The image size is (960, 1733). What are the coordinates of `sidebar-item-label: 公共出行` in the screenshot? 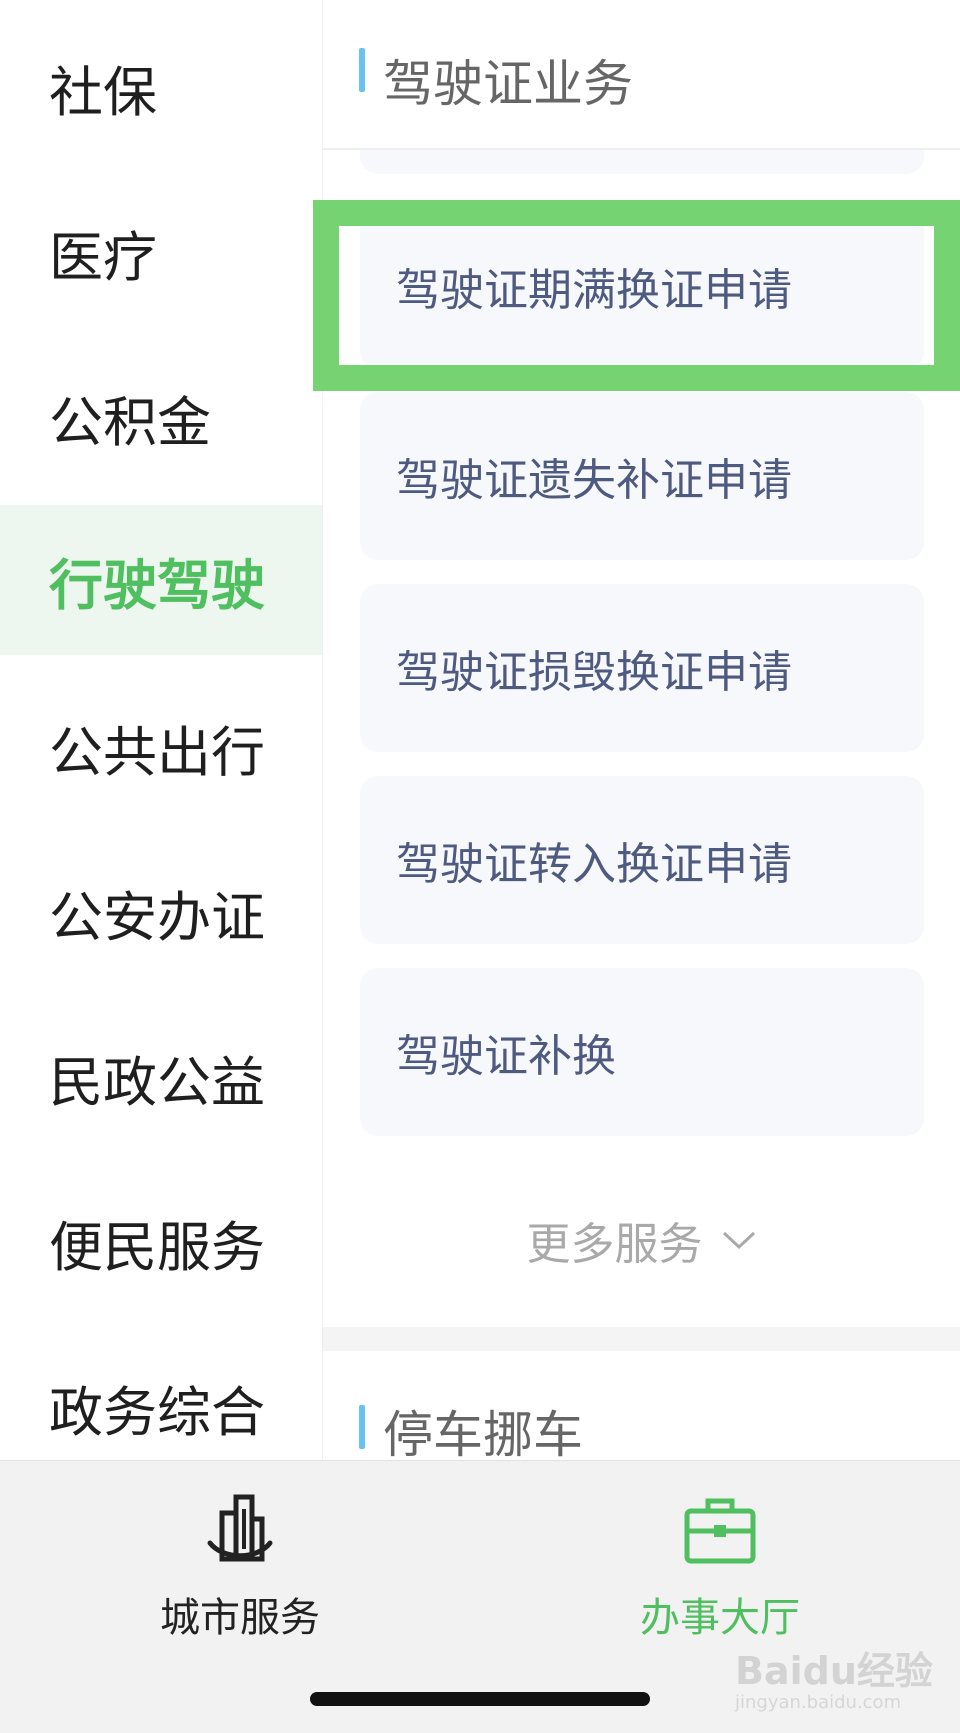 It's located at (157, 752).